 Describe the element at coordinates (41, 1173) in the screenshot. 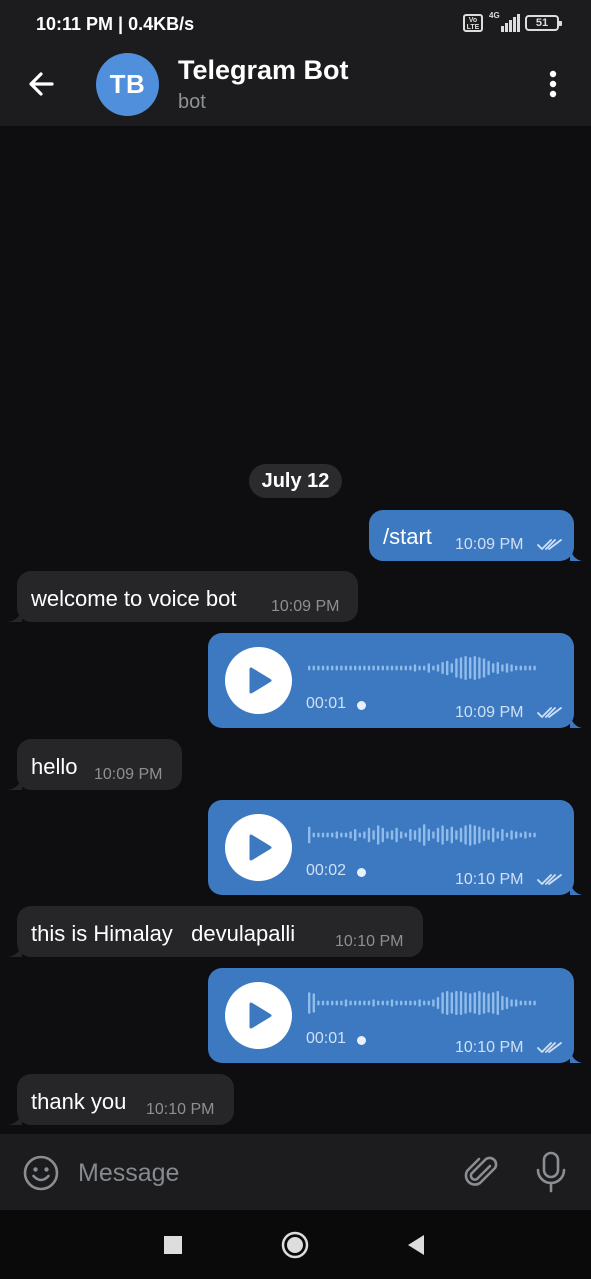

I see `smiley-icon` at that location.